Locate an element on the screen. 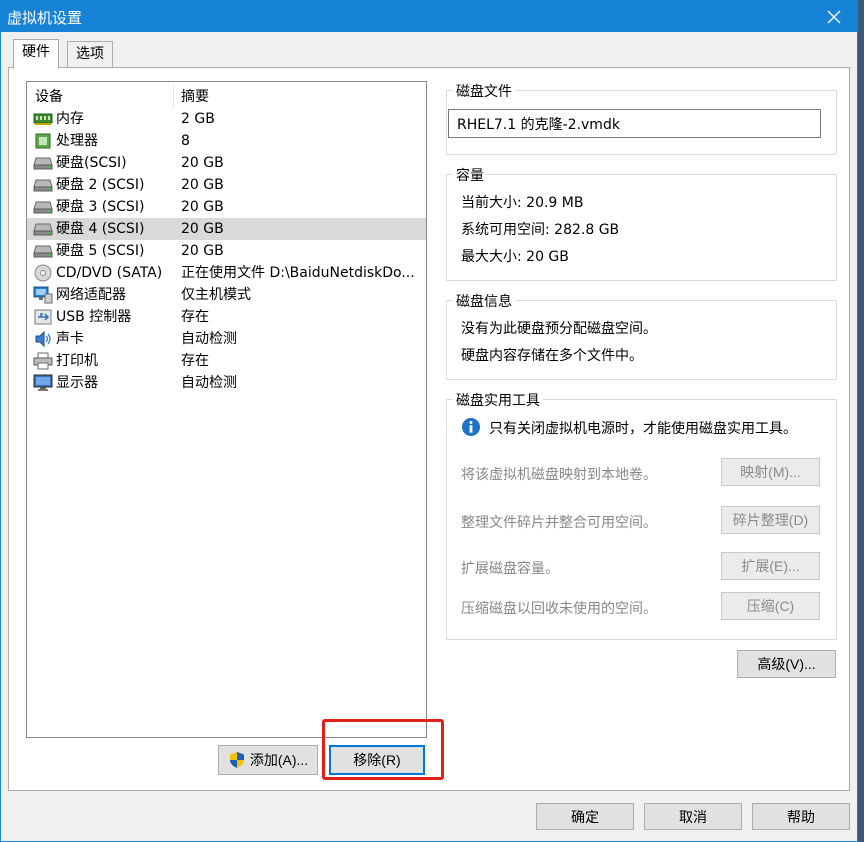 The image size is (864, 842). compact-button-label: 压缩(C) is located at coordinates (770, 606).